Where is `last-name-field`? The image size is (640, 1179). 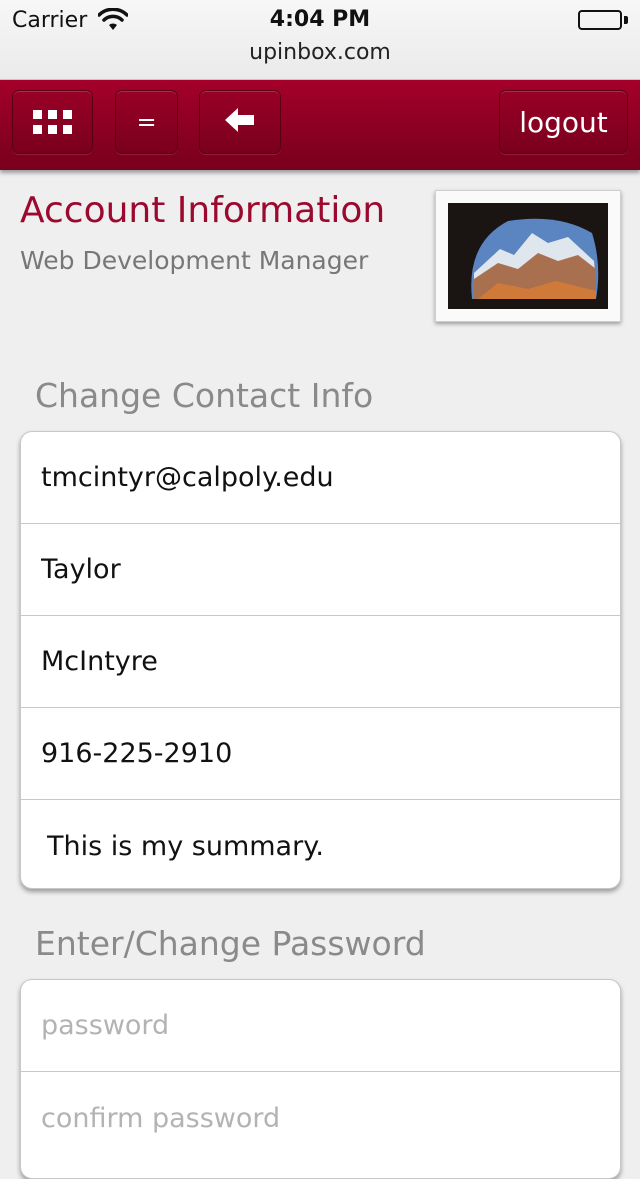 last-name-field is located at coordinates (320, 662).